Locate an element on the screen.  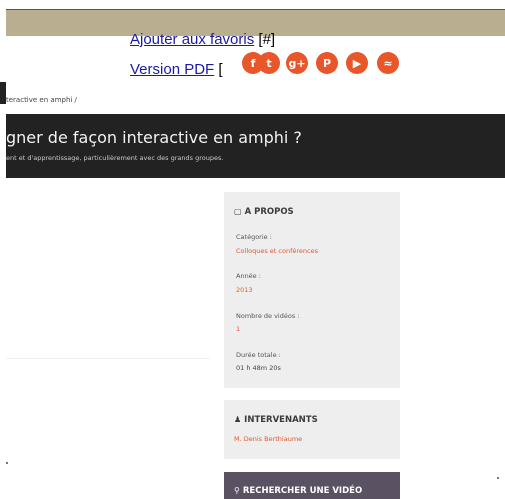
duration-label: Durée totale : is located at coordinates (258, 355).